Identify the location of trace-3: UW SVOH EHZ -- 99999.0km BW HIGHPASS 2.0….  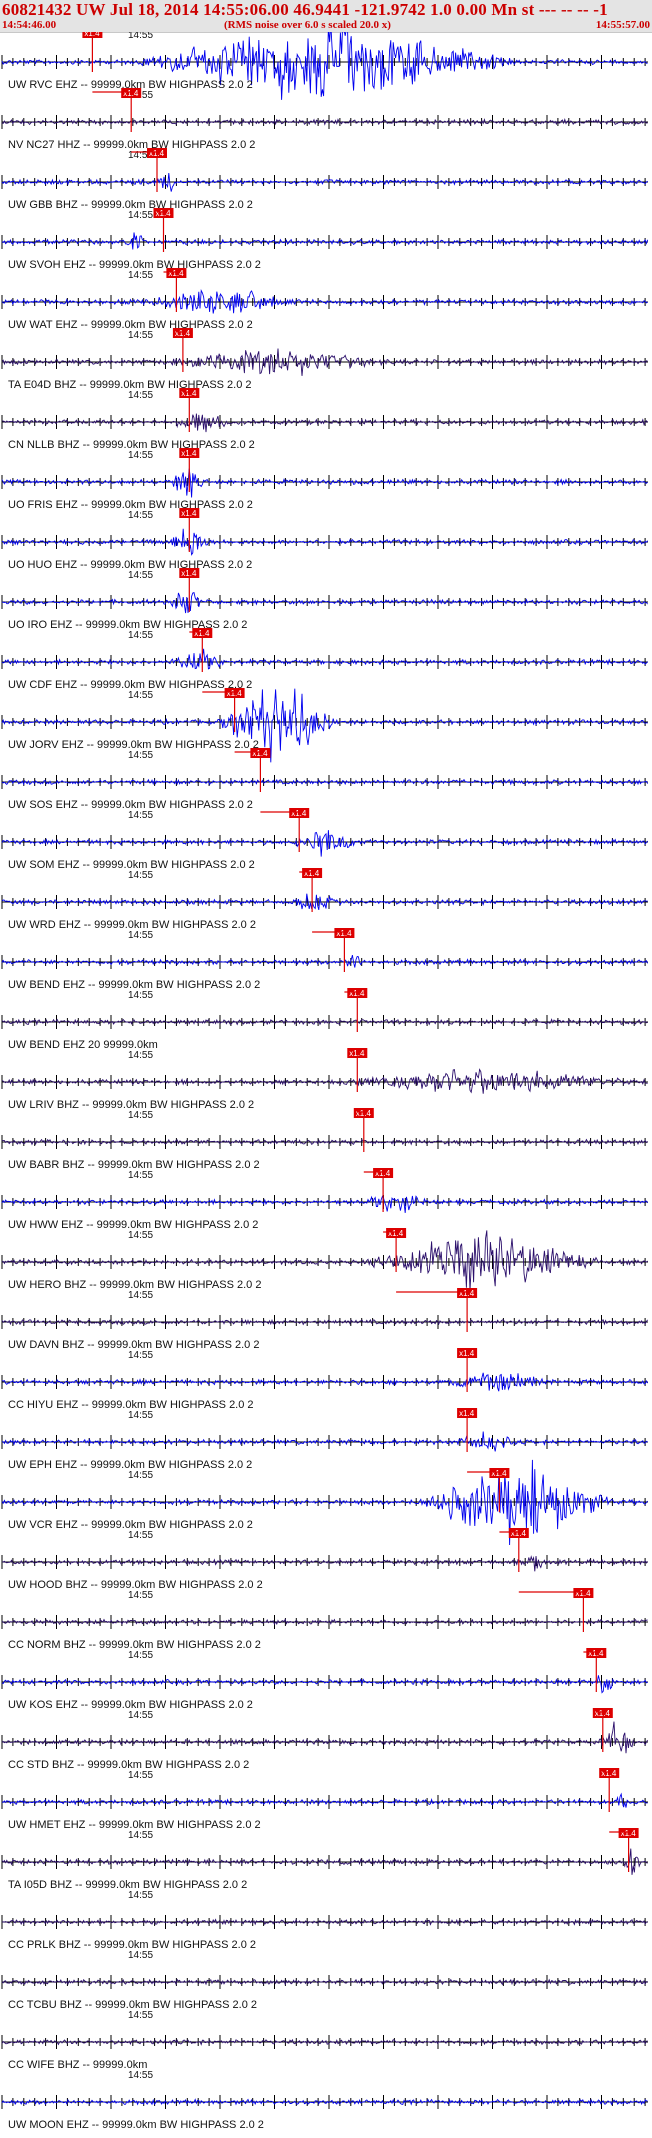
(325, 239).